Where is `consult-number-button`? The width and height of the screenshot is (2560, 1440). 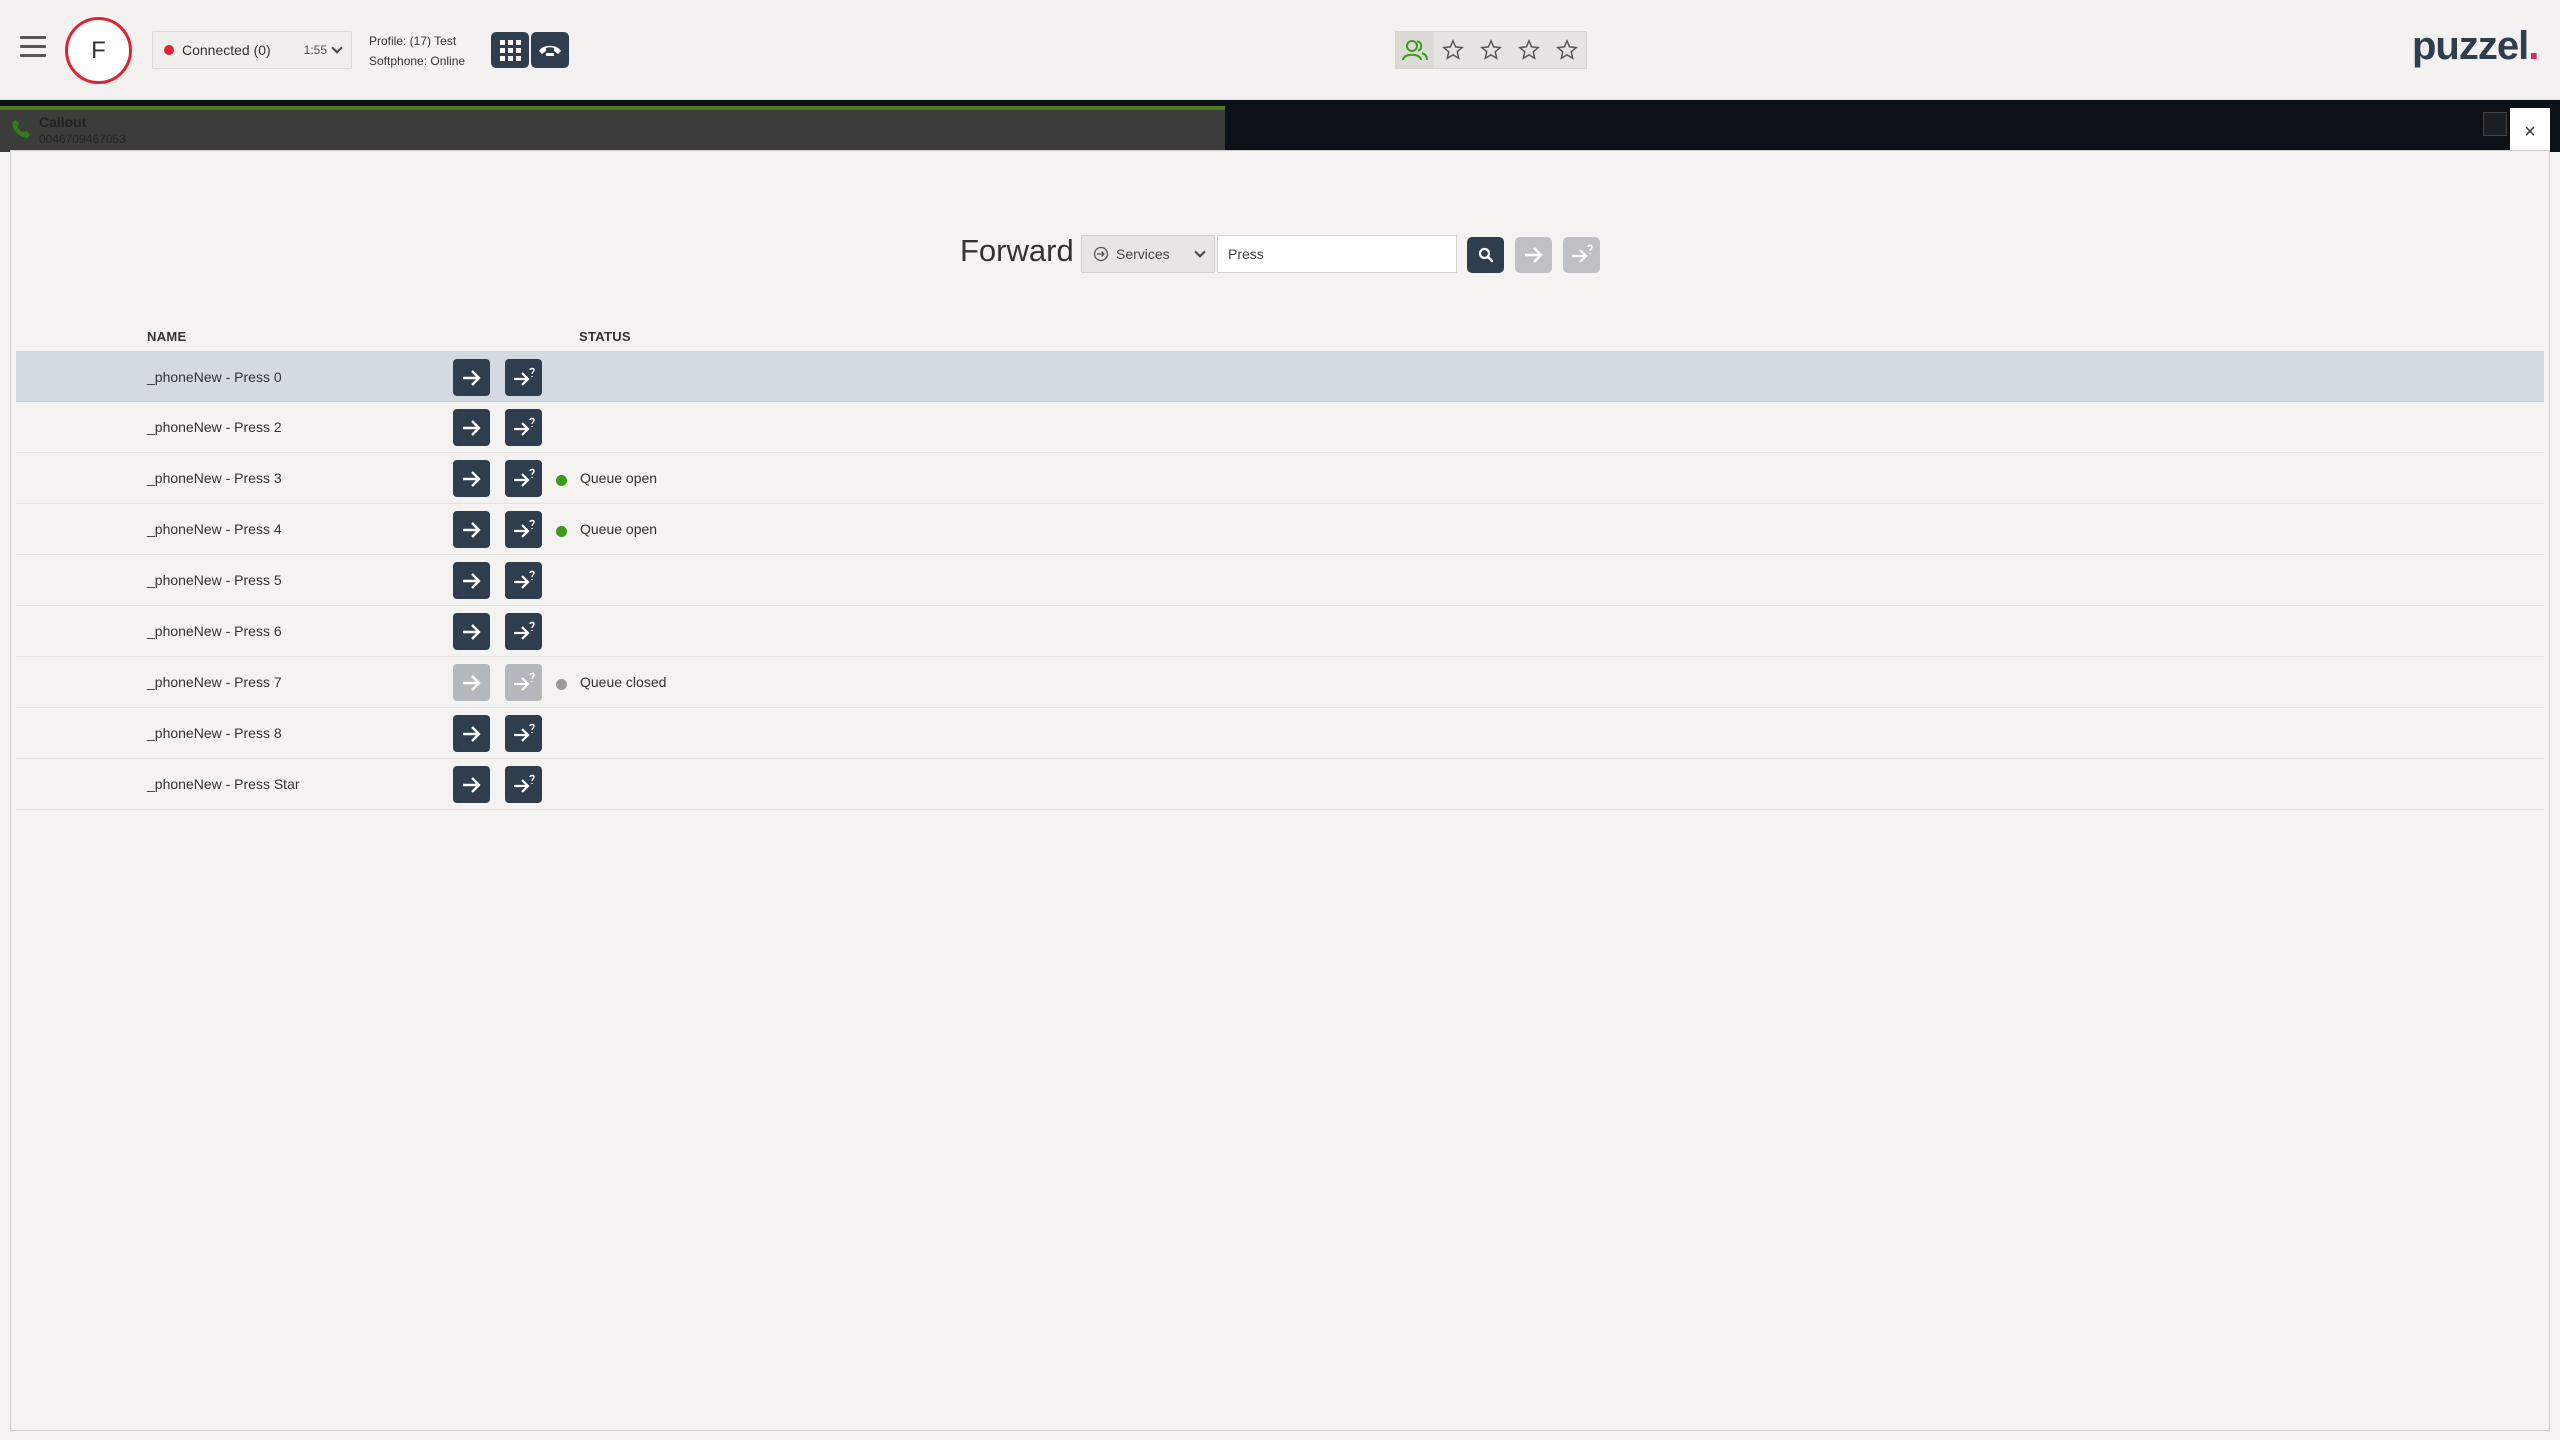
consult-number-button is located at coordinates (1581, 255).